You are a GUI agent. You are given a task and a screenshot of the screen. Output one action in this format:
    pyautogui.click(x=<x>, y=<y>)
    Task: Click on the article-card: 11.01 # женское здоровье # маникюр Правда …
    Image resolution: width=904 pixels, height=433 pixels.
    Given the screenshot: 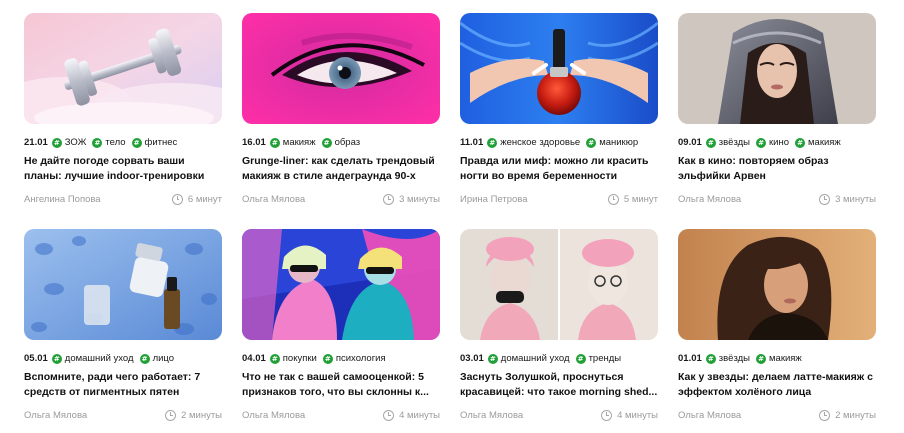 What is the action you would take?
    pyautogui.click(x=559, y=115)
    